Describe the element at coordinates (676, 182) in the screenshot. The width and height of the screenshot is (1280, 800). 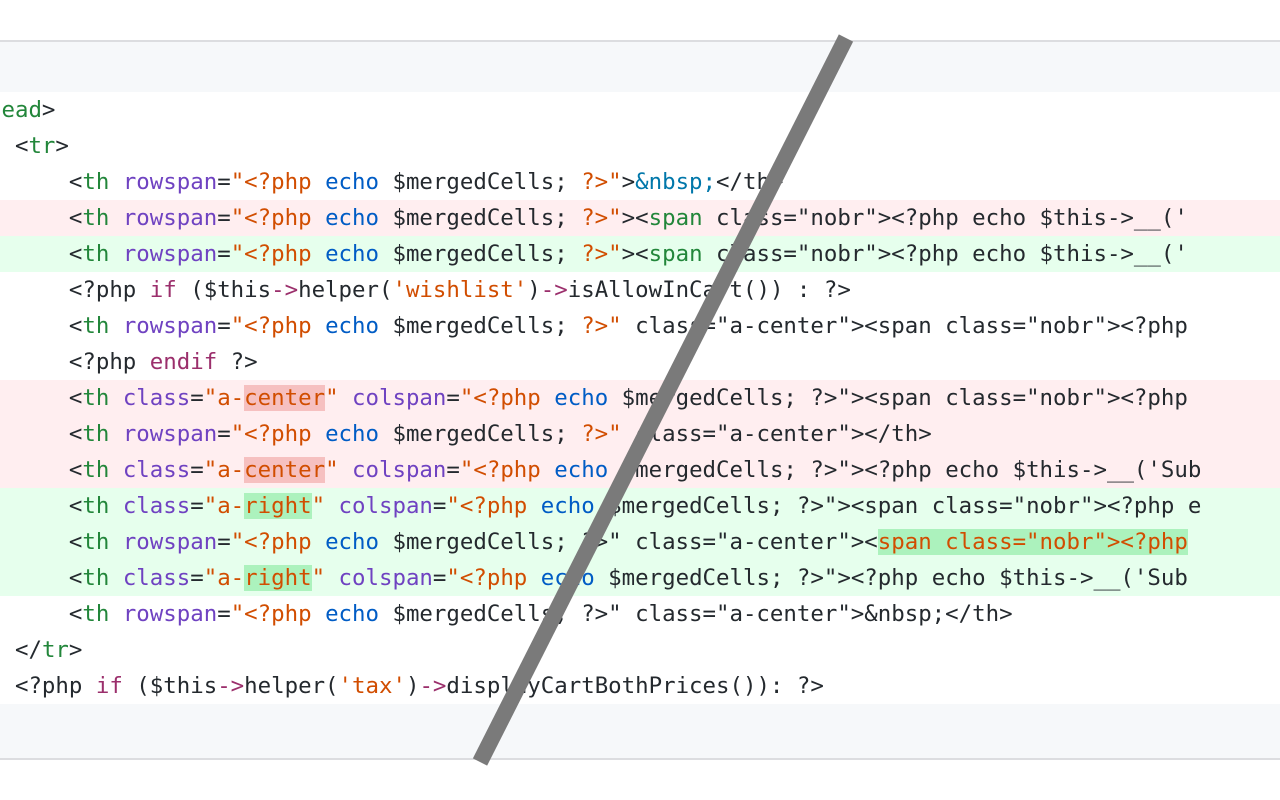
I see `code-token: &nbsp;` at that location.